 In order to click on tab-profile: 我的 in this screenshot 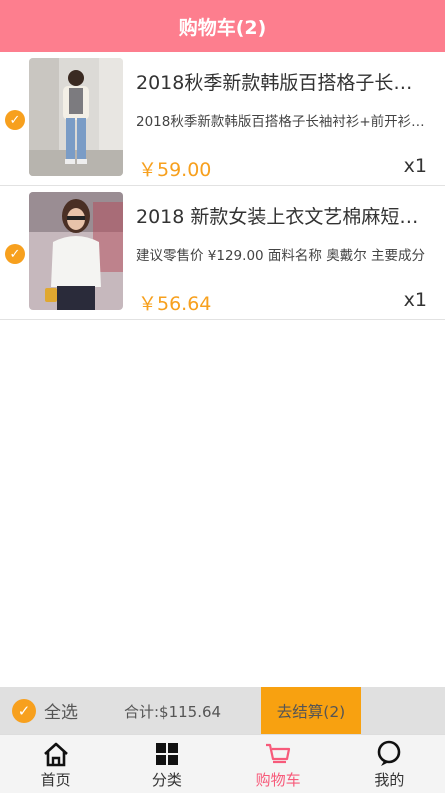, I will do `click(389, 764)`.